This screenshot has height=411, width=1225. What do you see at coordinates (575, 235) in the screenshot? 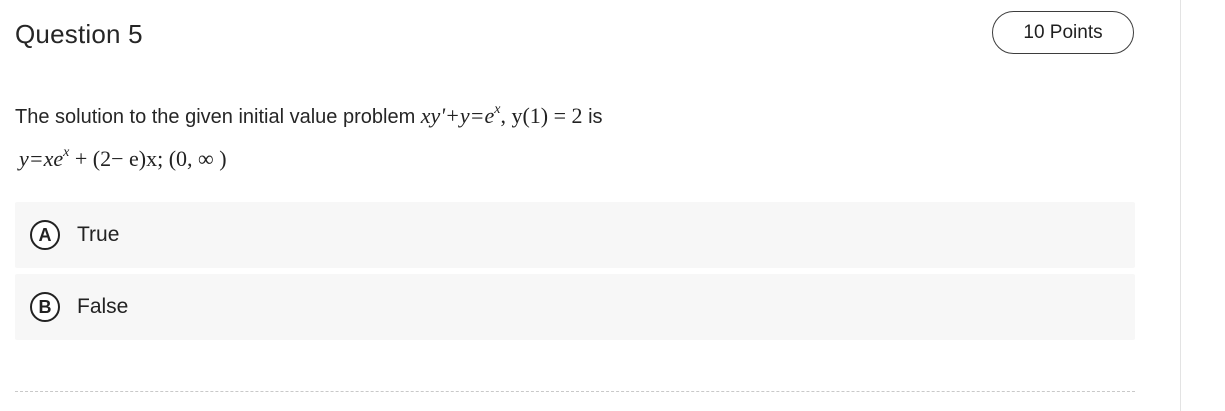
I see `choice-a-option: A True` at bounding box center [575, 235].